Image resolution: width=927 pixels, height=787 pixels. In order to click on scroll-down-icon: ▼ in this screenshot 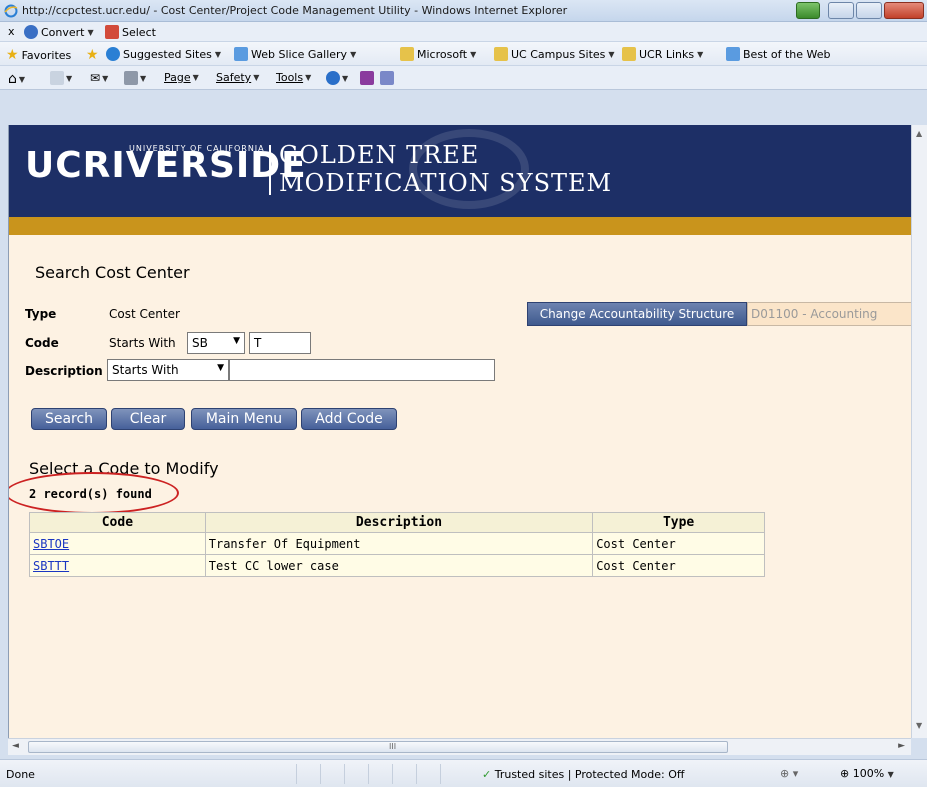, I will do `click(919, 725)`.